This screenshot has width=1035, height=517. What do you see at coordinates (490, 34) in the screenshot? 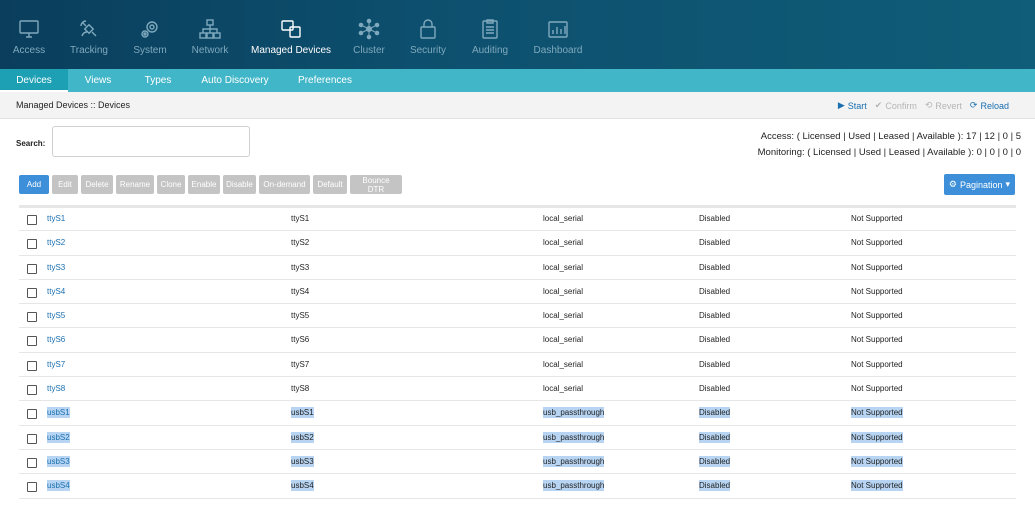
I see `nav-item-auditing: Auditing` at bounding box center [490, 34].